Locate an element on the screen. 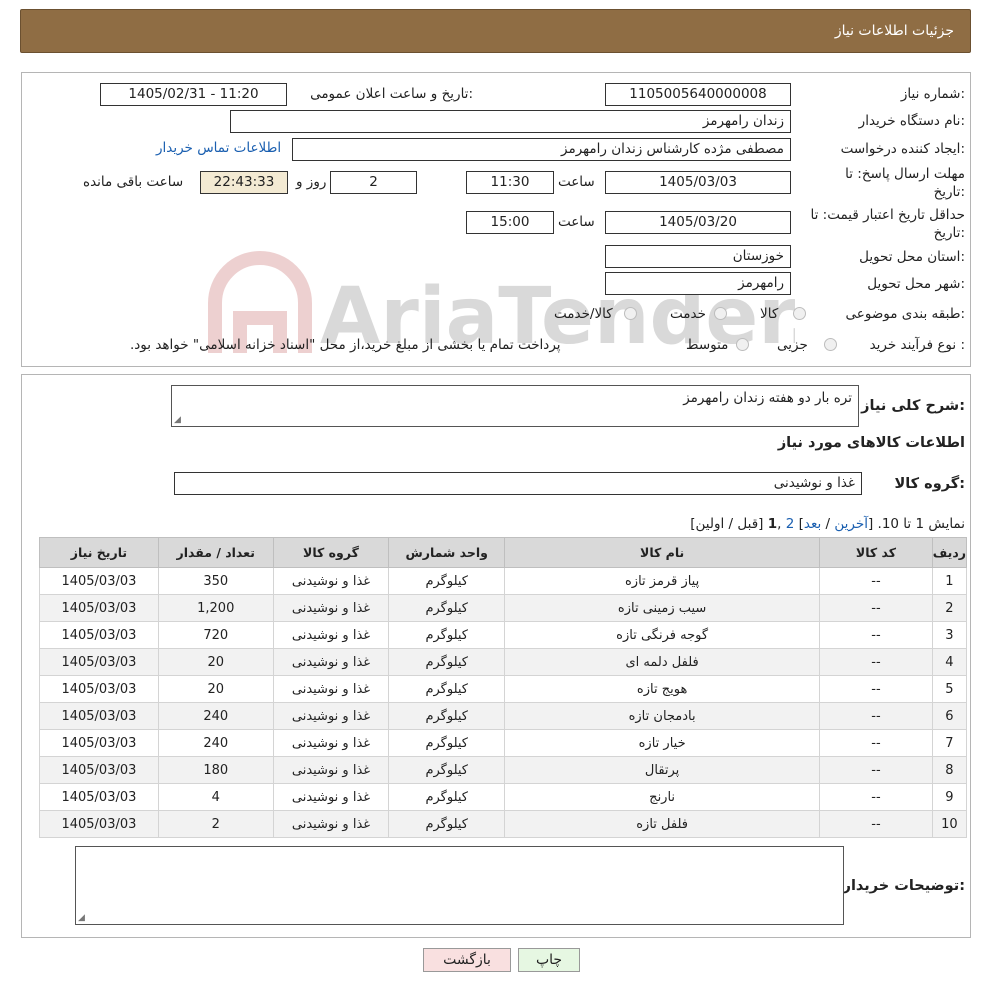 The width and height of the screenshot is (985, 993). row-number-cell: 5 is located at coordinates (949, 689).